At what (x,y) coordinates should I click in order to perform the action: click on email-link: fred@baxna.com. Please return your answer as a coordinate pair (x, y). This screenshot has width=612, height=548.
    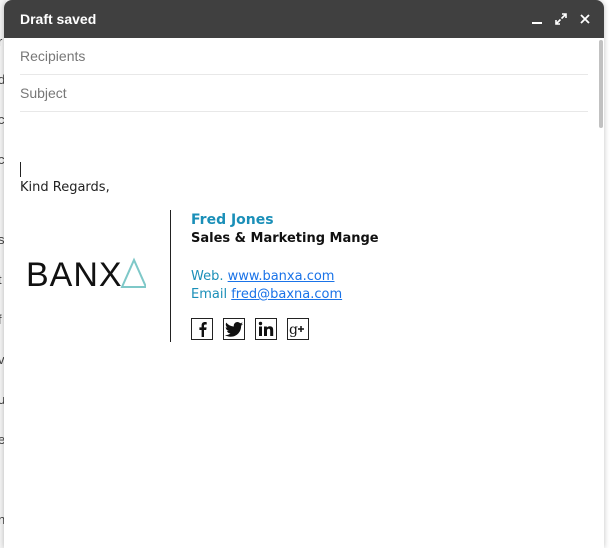
    Looking at the image, I should click on (286, 294).